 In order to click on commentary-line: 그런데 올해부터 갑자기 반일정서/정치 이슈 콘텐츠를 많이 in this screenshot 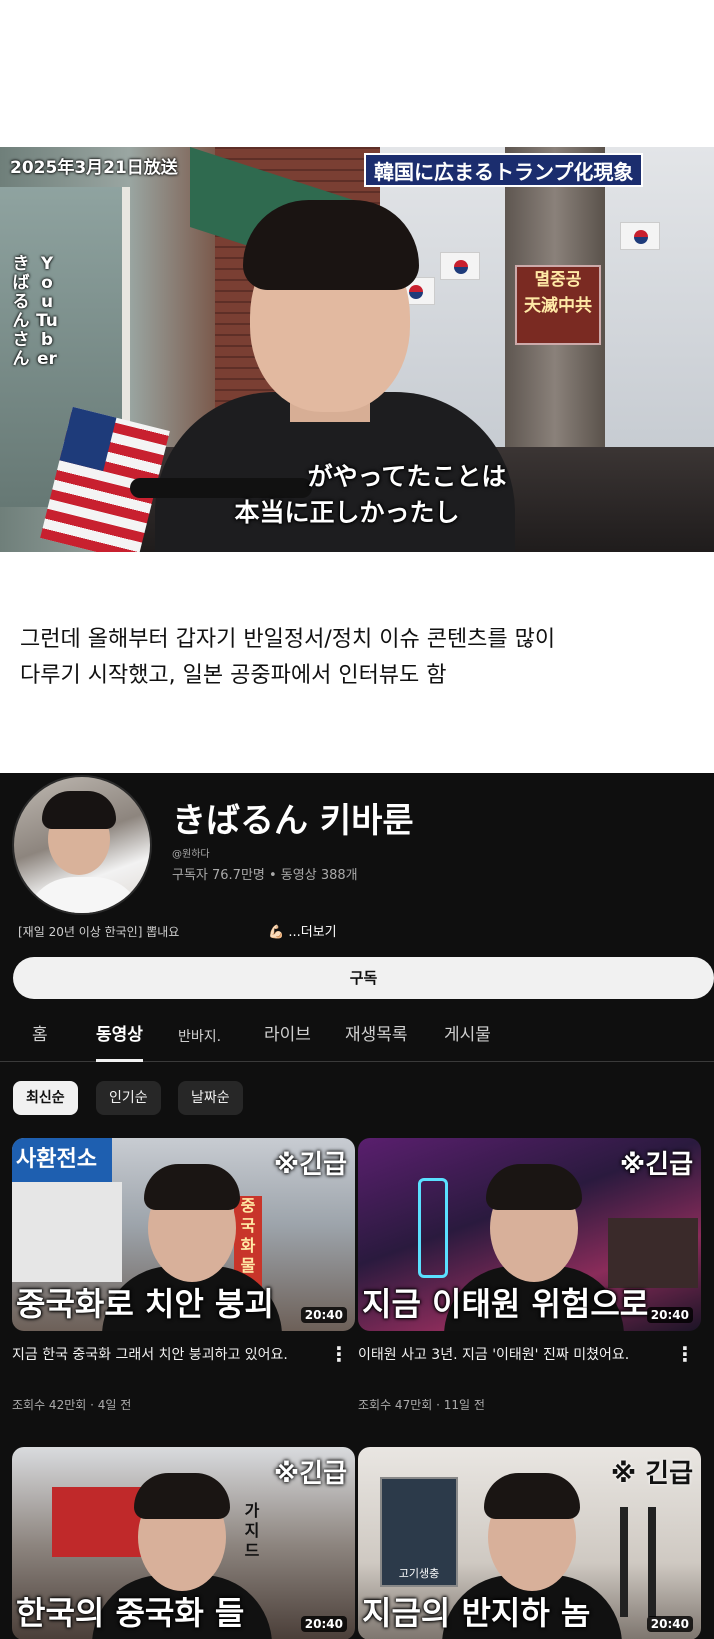, I will do `click(288, 639)`.